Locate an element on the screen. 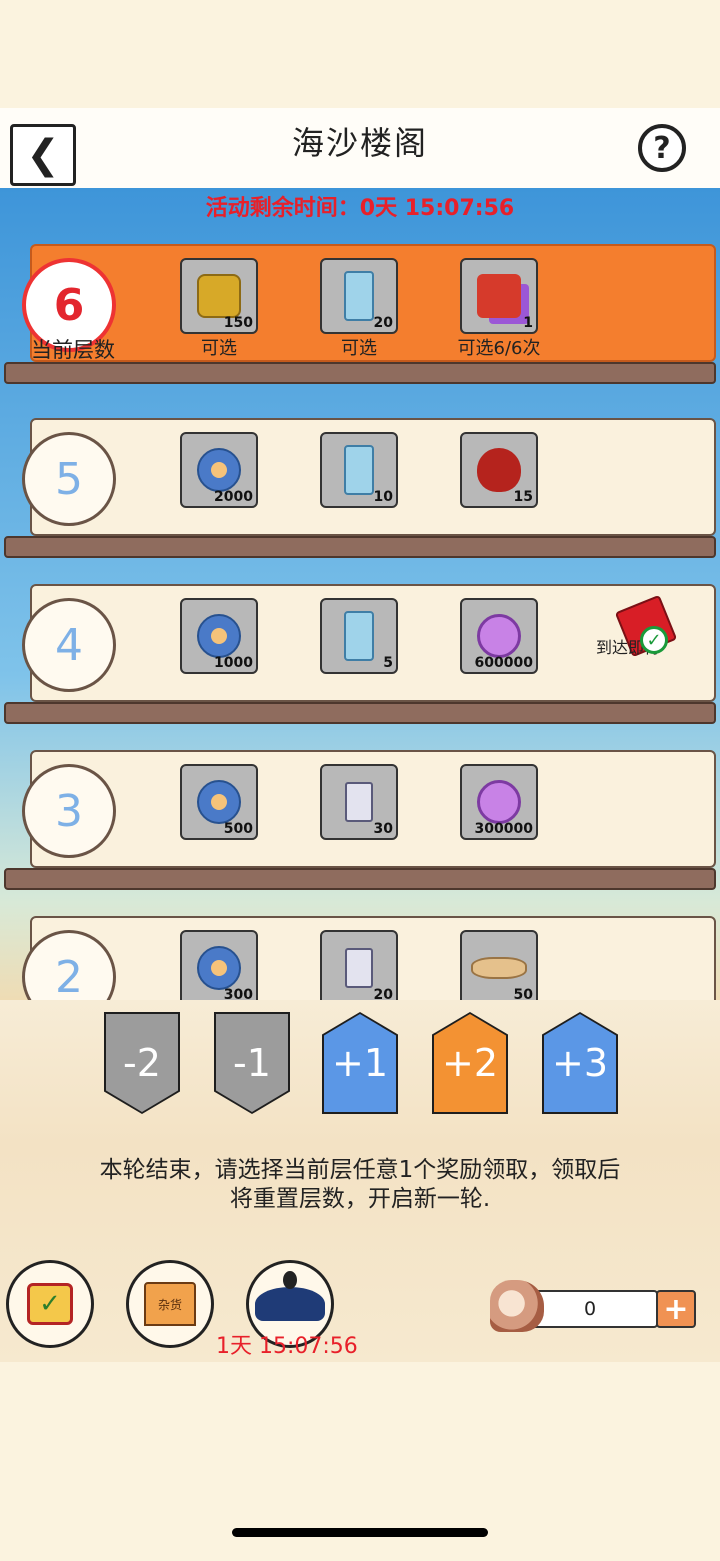 This screenshot has height=1561, width=720. reward-item: 50 is located at coordinates (499, 965).